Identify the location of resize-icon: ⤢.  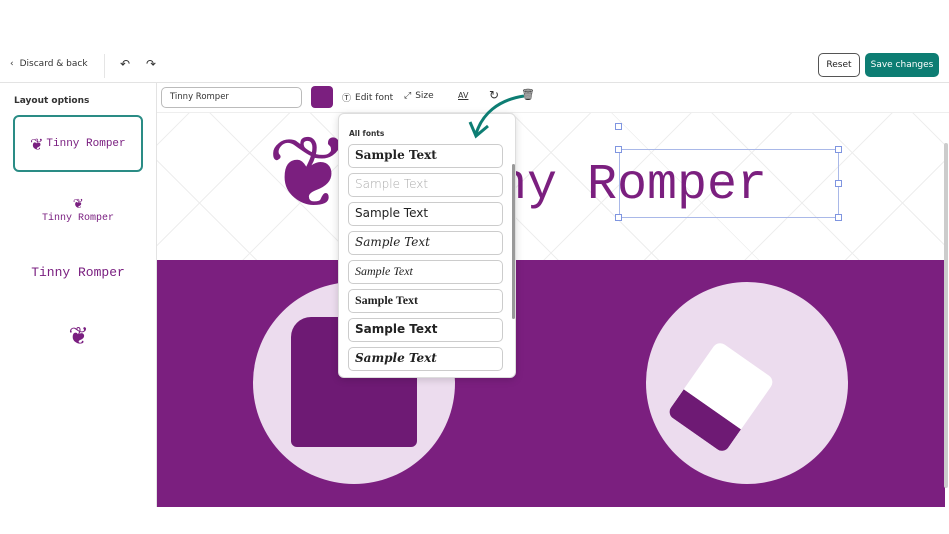
(408, 96).